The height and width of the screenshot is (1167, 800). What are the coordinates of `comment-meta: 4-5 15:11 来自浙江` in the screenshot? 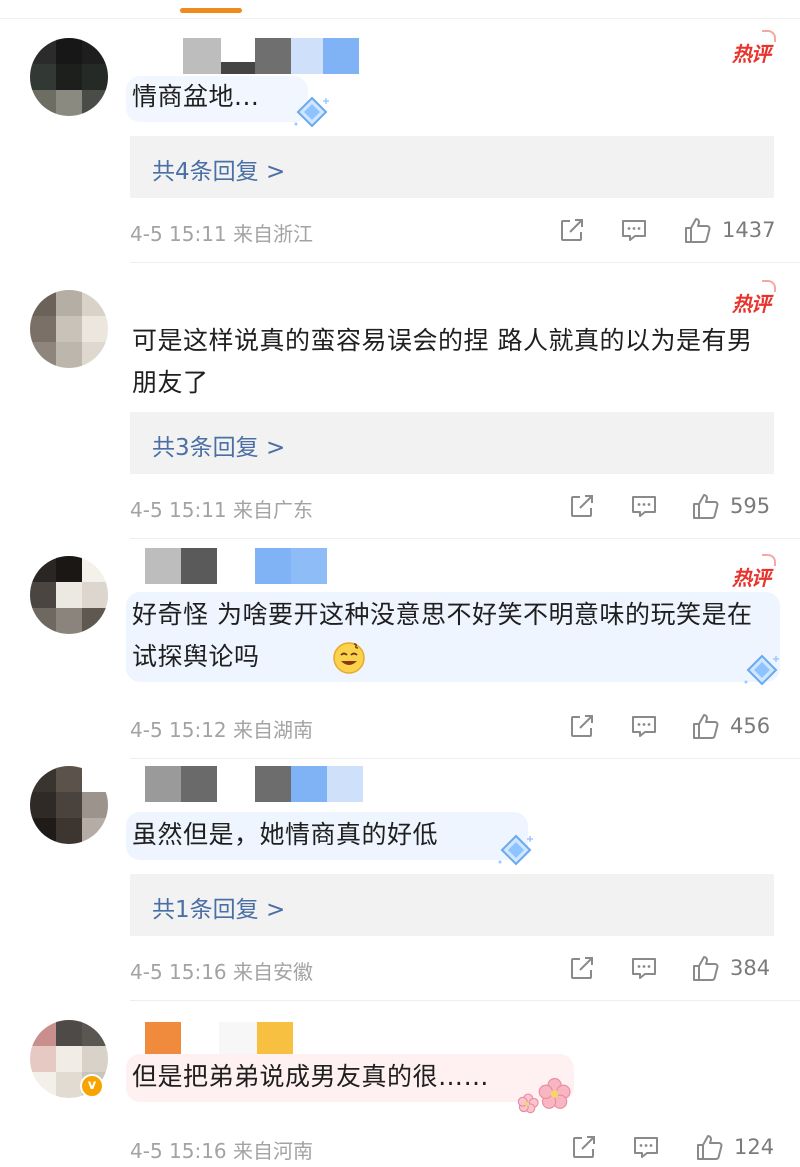 It's located at (222, 234).